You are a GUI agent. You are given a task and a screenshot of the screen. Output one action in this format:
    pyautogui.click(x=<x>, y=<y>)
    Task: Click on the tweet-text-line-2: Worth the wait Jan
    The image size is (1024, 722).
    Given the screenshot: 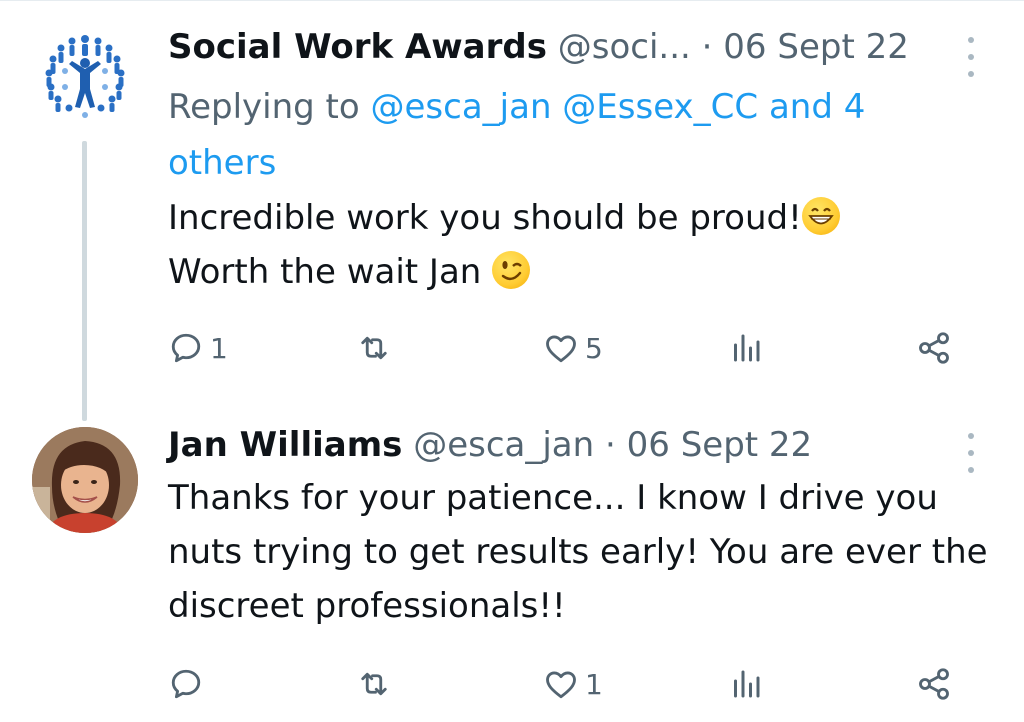 What is the action you would take?
    pyautogui.click(x=325, y=272)
    